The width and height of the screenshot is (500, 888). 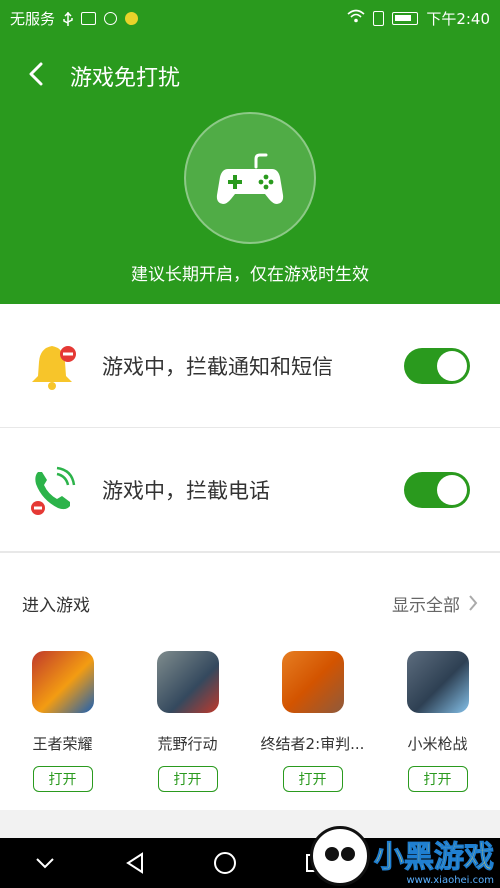 I want to click on game-item: 小米枪战 打开, so click(x=437, y=721).